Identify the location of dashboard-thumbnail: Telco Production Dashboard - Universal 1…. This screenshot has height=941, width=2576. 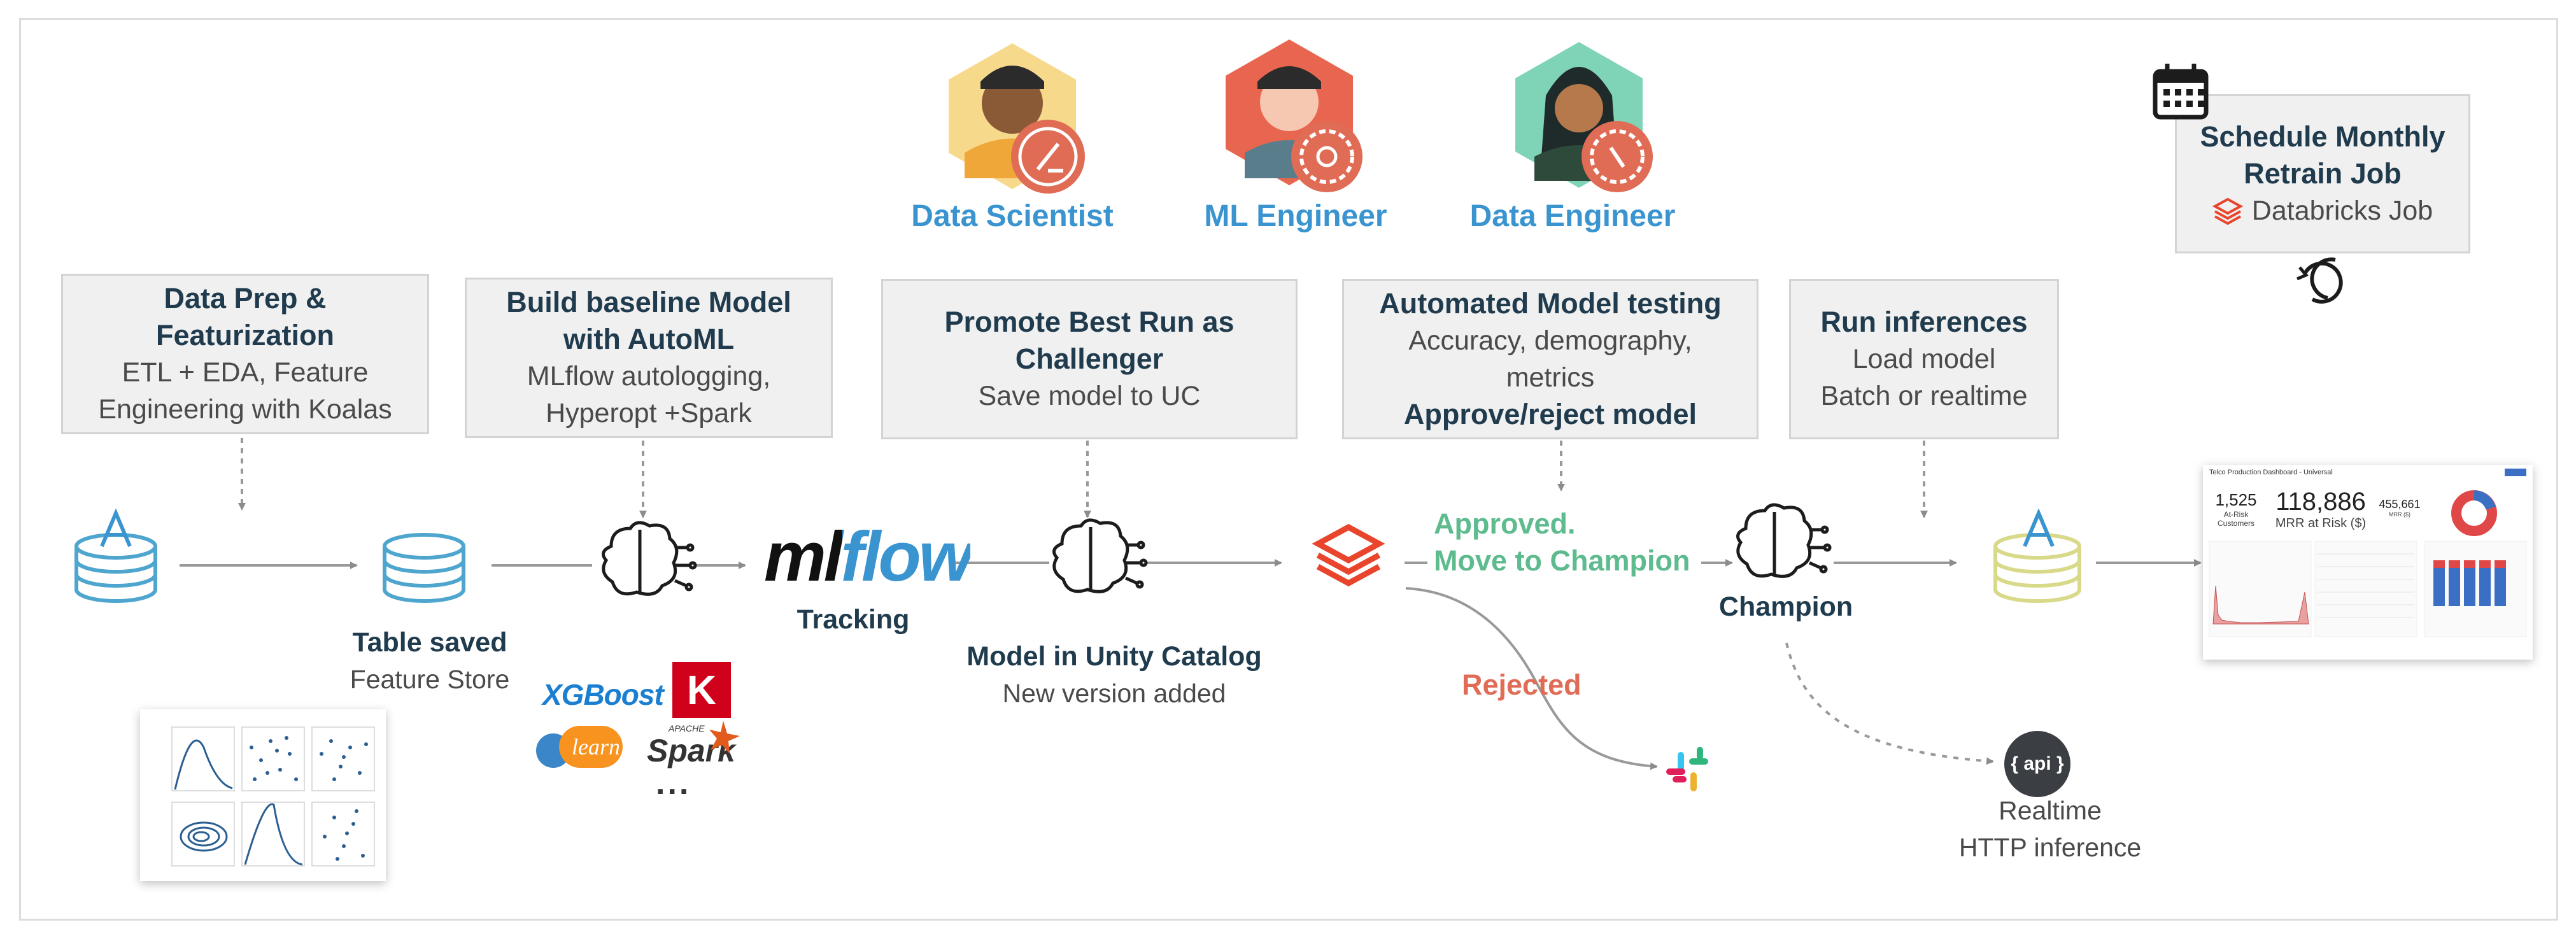
(2368, 562).